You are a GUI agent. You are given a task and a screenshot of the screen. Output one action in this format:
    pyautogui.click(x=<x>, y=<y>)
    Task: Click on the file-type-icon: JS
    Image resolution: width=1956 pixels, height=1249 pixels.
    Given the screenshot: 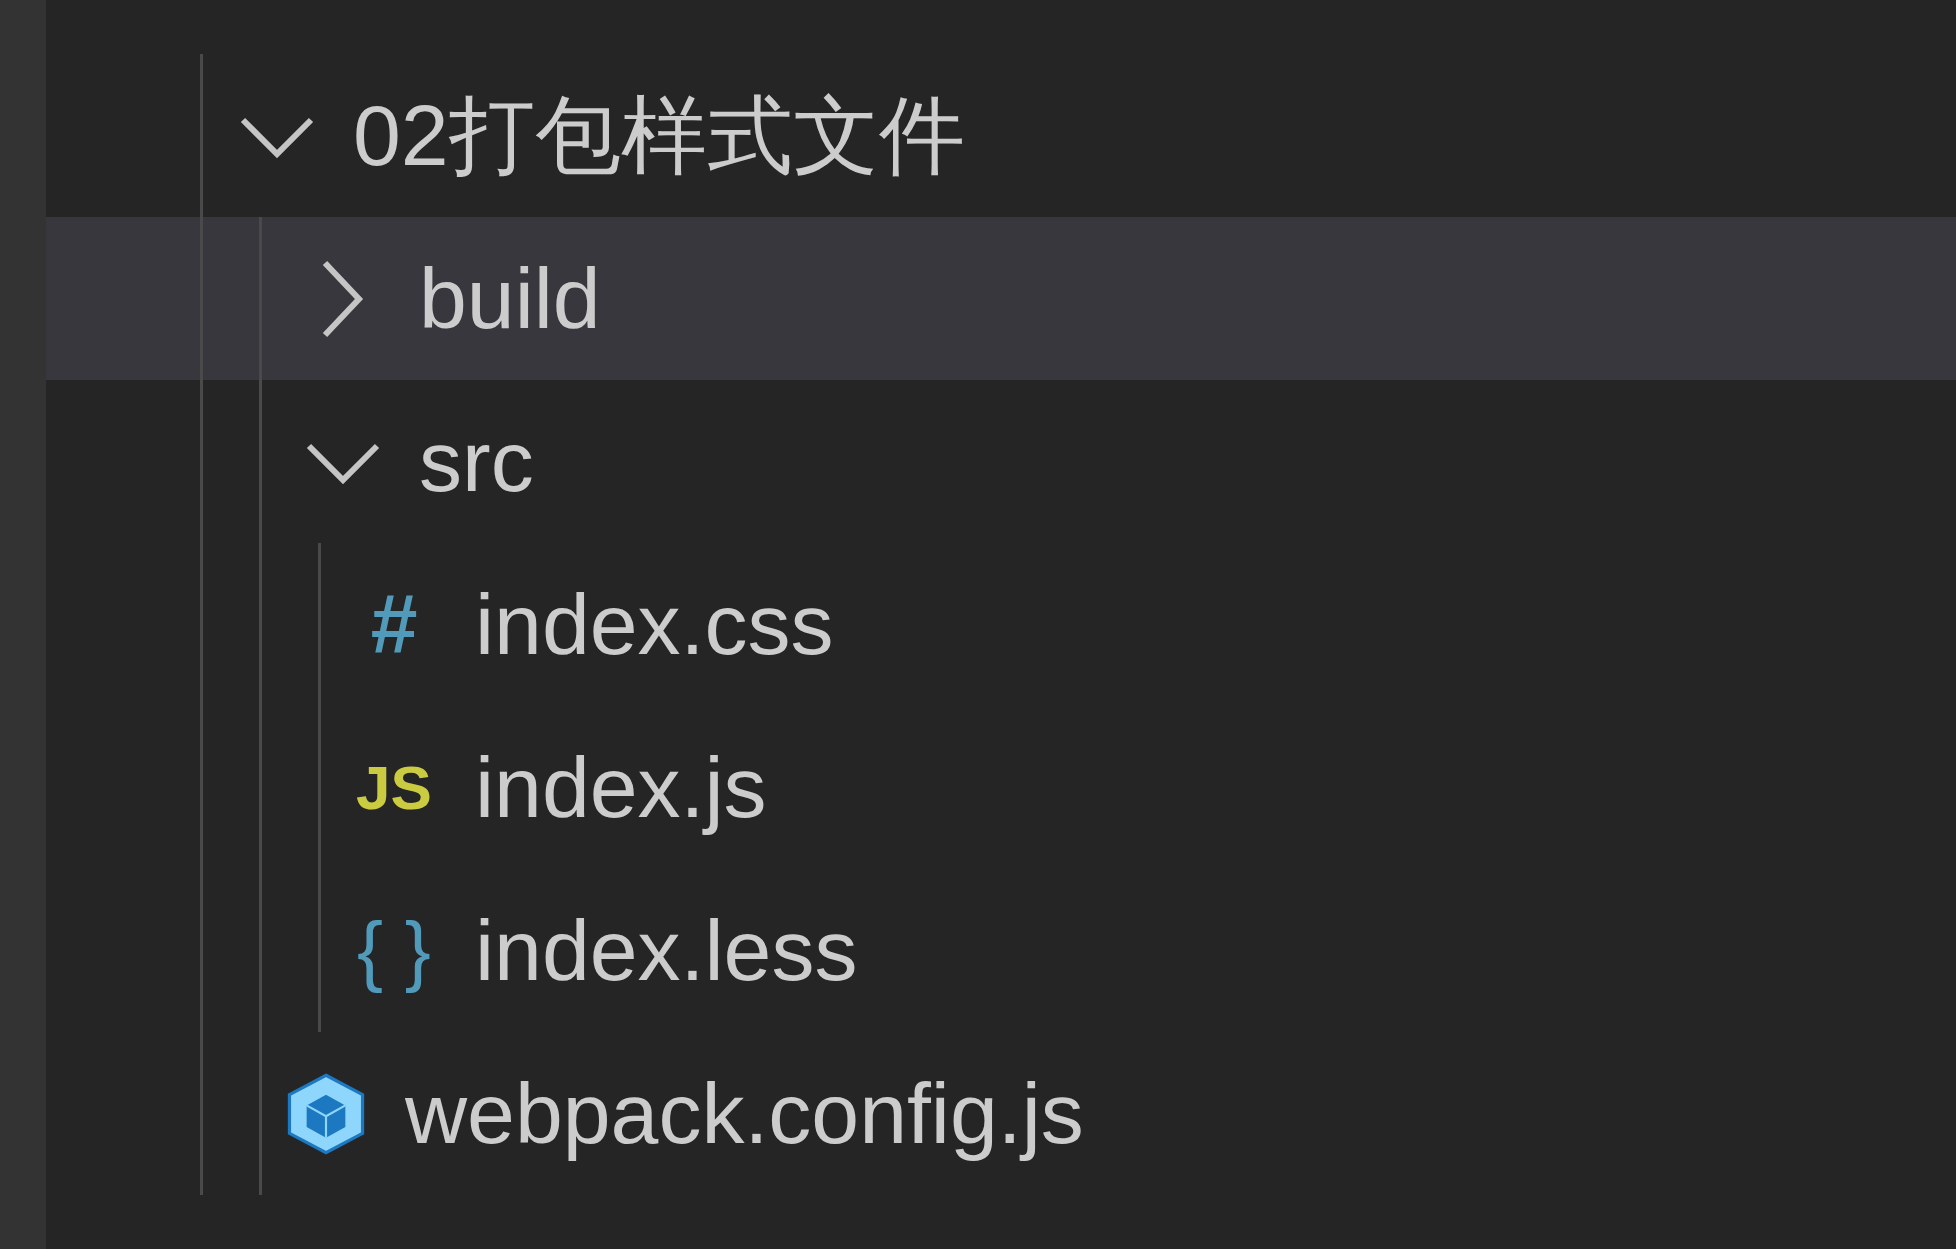 What is the action you would take?
    pyautogui.click(x=394, y=787)
    